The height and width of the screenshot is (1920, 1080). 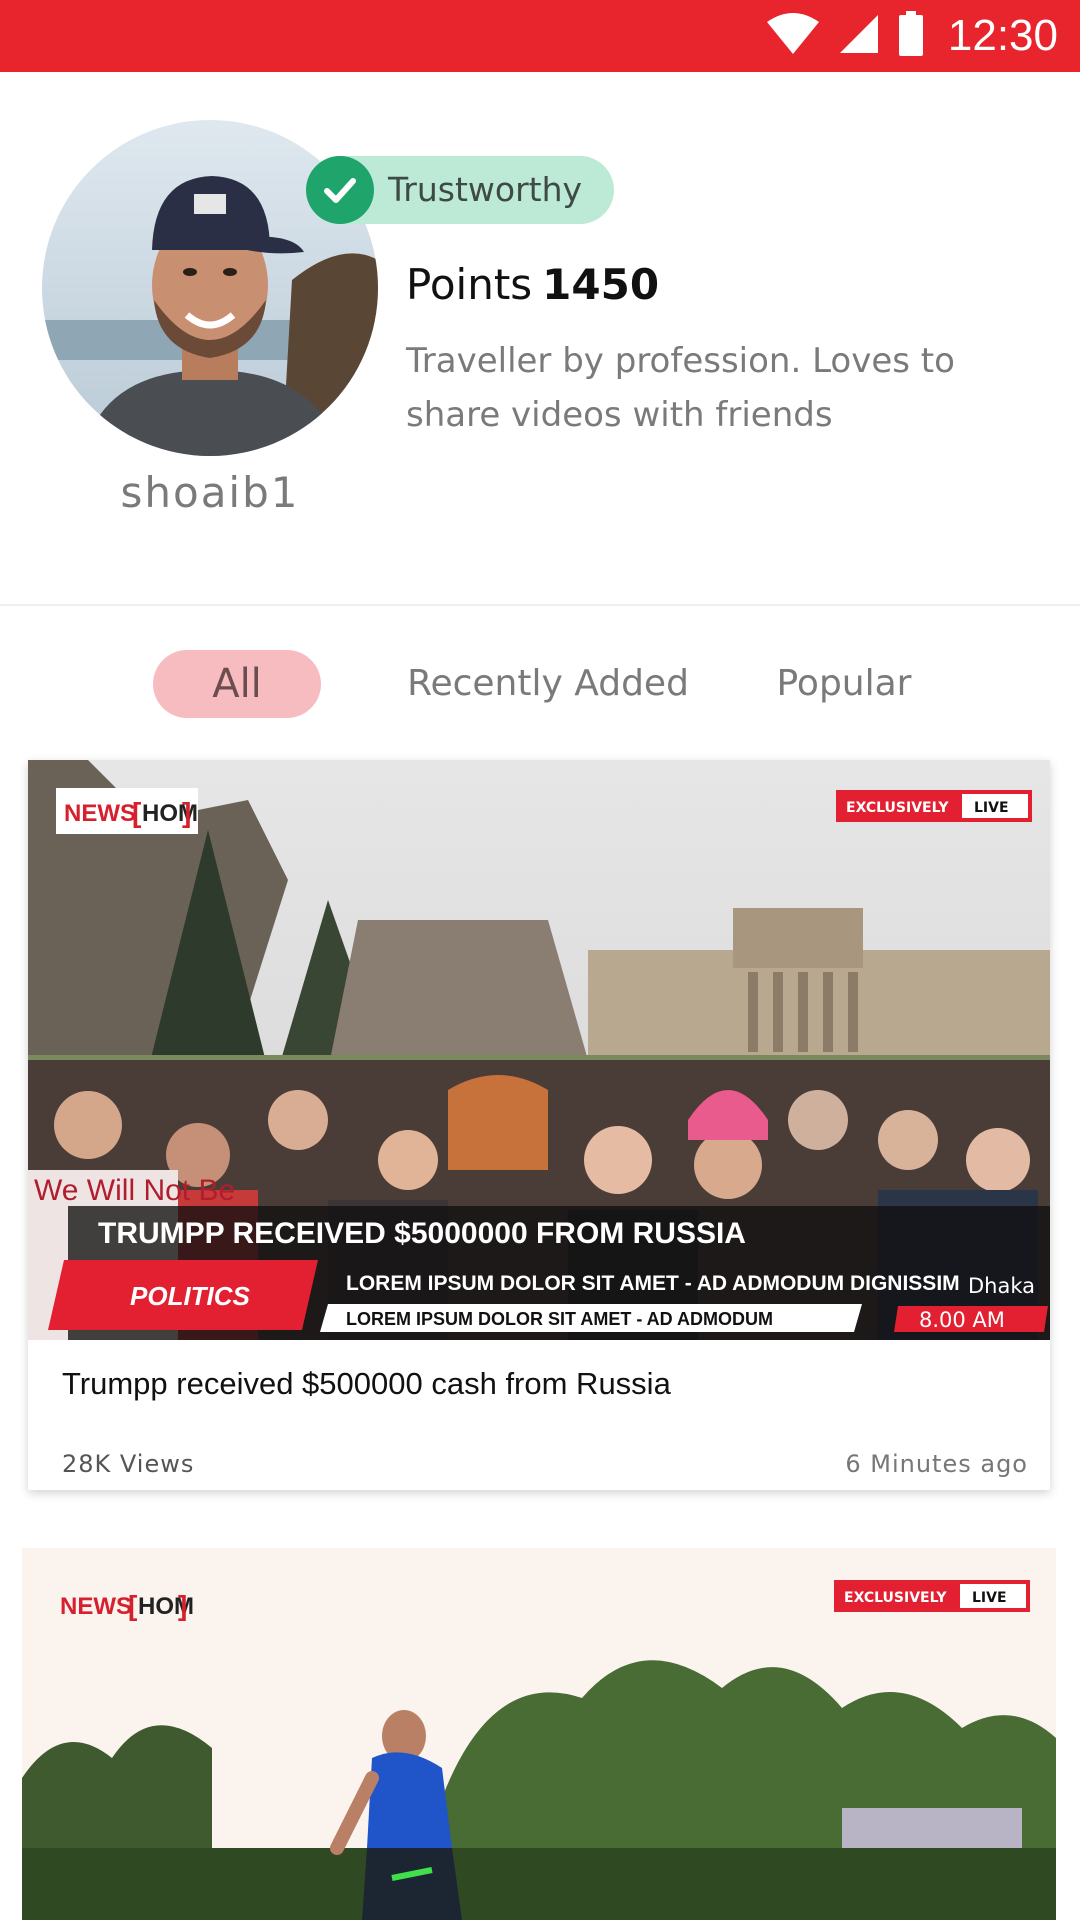 I want to click on status-bar: 12:30, so click(x=540, y=36).